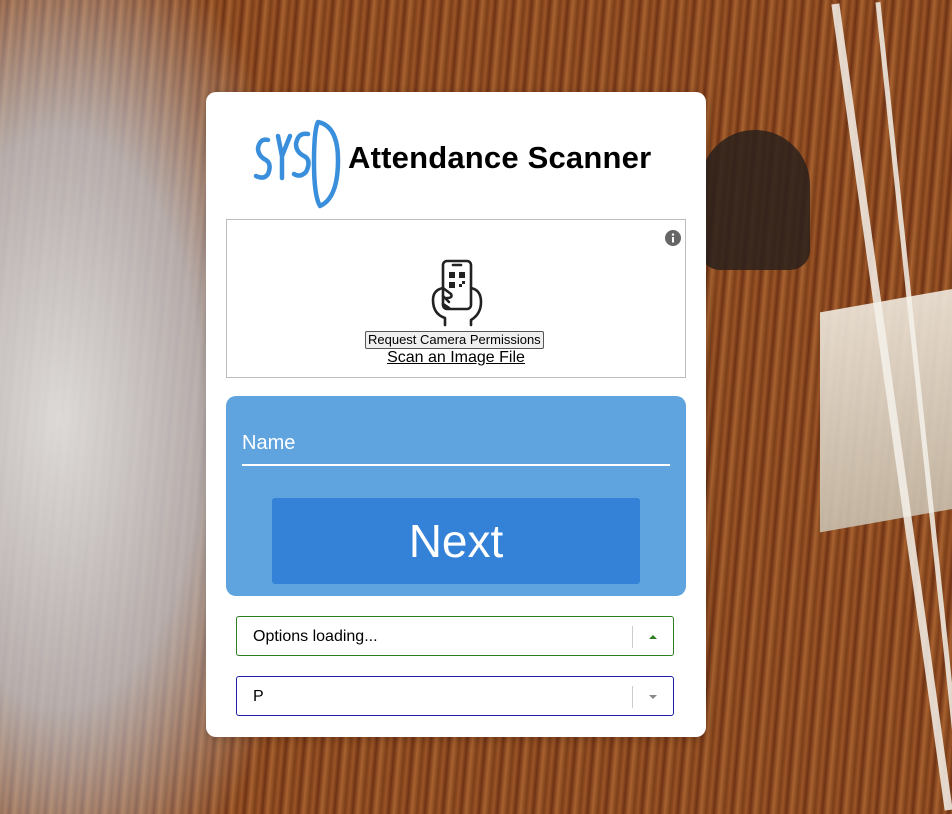  What do you see at coordinates (454, 340) in the screenshot?
I see `request-camera-permissions-button: Request Camera Permissions` at bounding box center [454, 340].